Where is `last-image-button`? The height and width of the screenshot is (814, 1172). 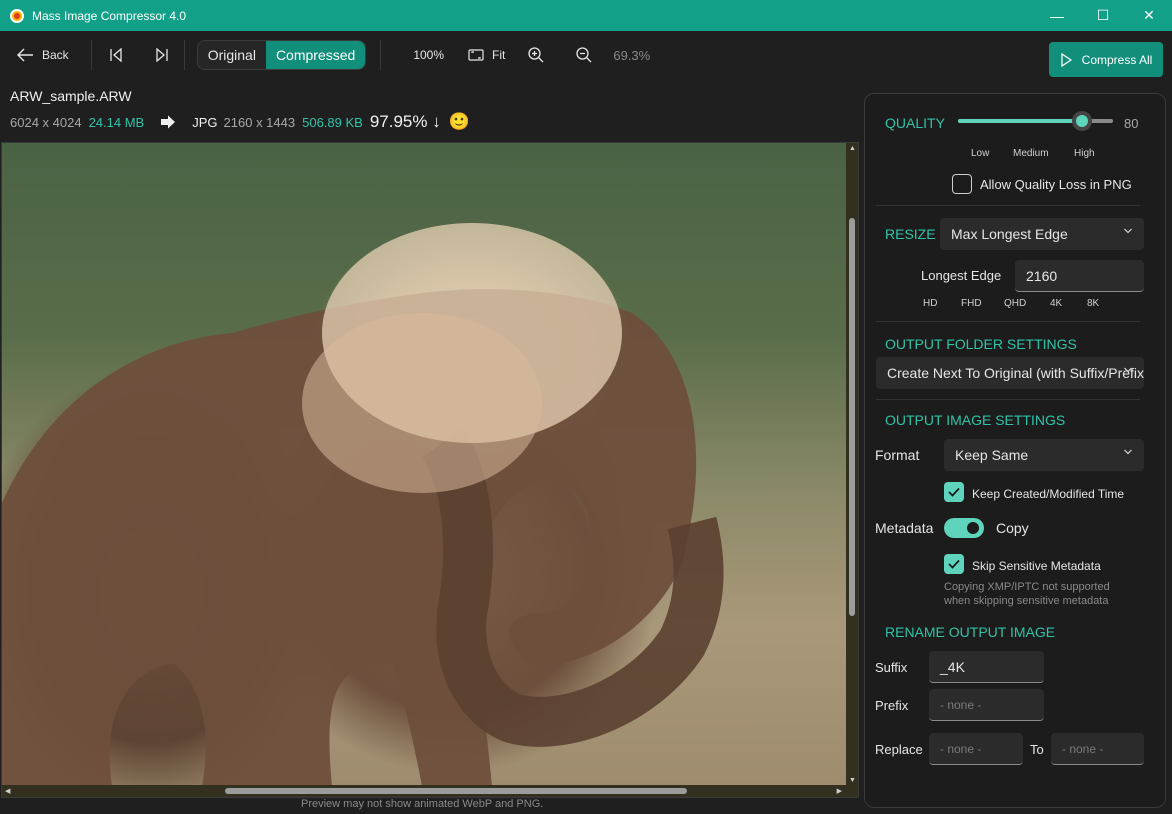
last-image-button is located at coordinates (162, 55).